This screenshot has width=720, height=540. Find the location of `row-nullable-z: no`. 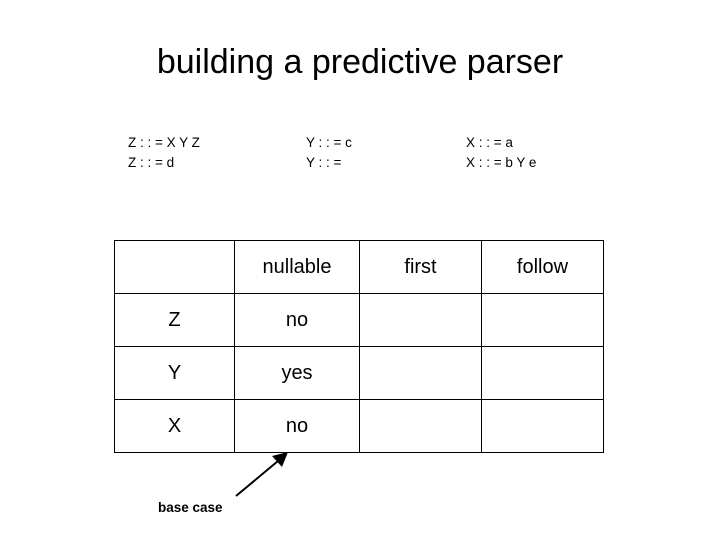

row-nullable-z: no is located at coordinates (297, 320).